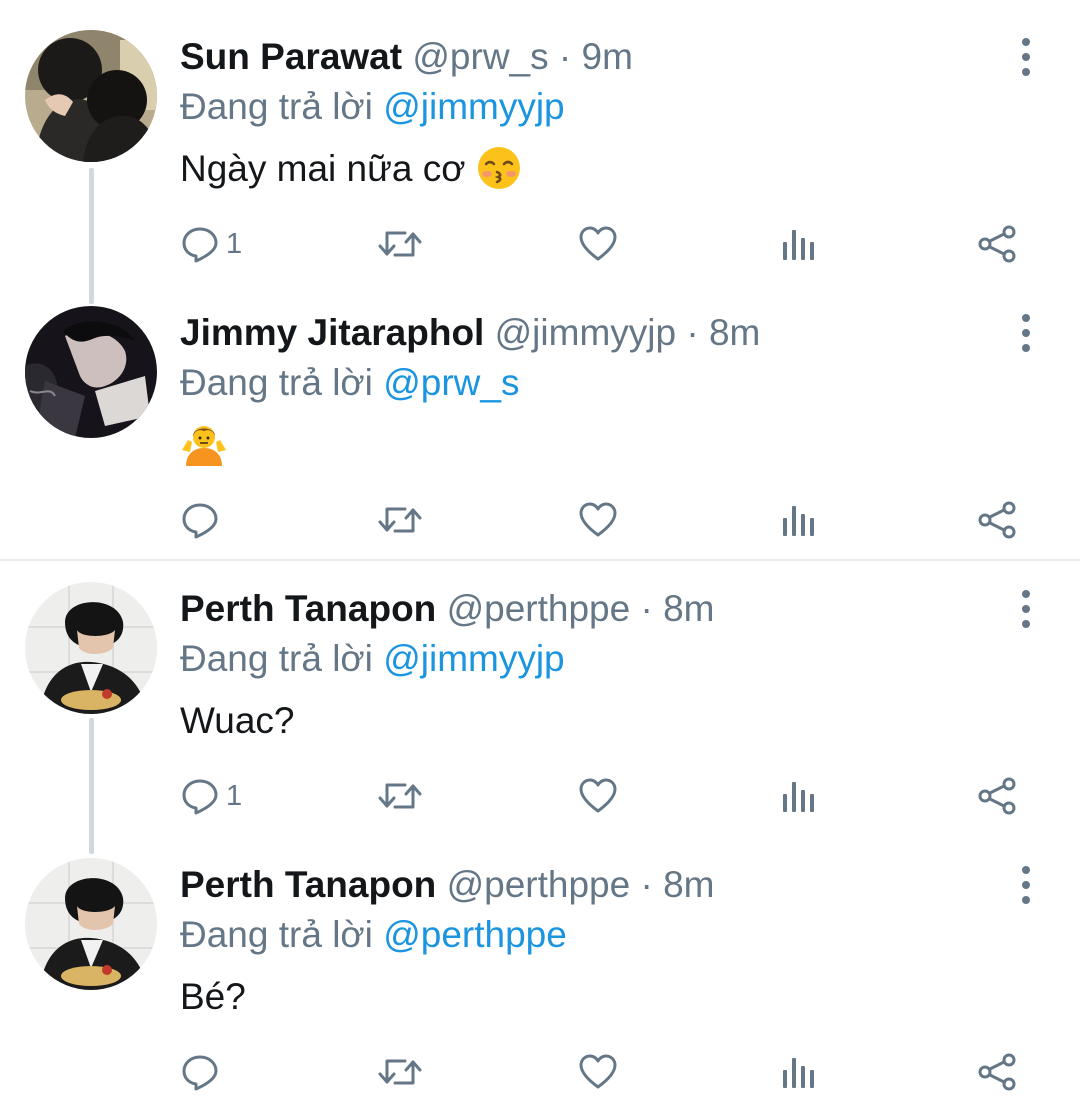  I want to click on replying-to: Đang trả lời @prw_s, so click(349, 383).